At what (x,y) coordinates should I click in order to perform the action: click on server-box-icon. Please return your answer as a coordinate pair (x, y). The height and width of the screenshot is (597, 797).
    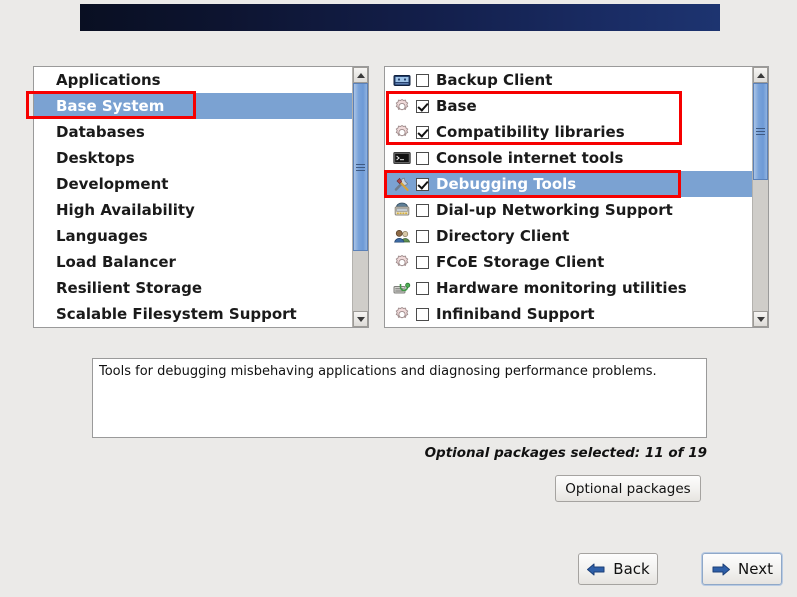
    Looking at the image, I should click on (402, 80).